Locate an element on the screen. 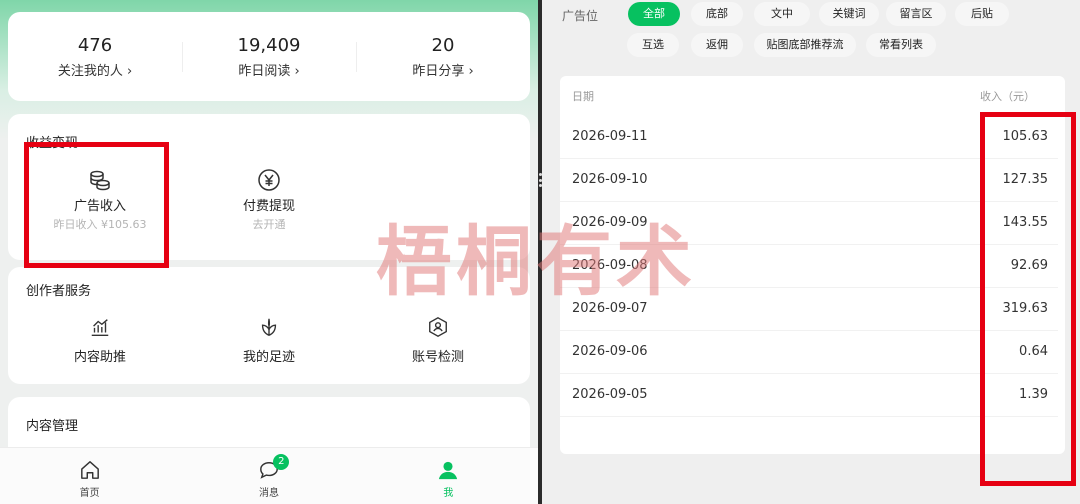  stat-value: 476 is located at coordinates (95, 45).